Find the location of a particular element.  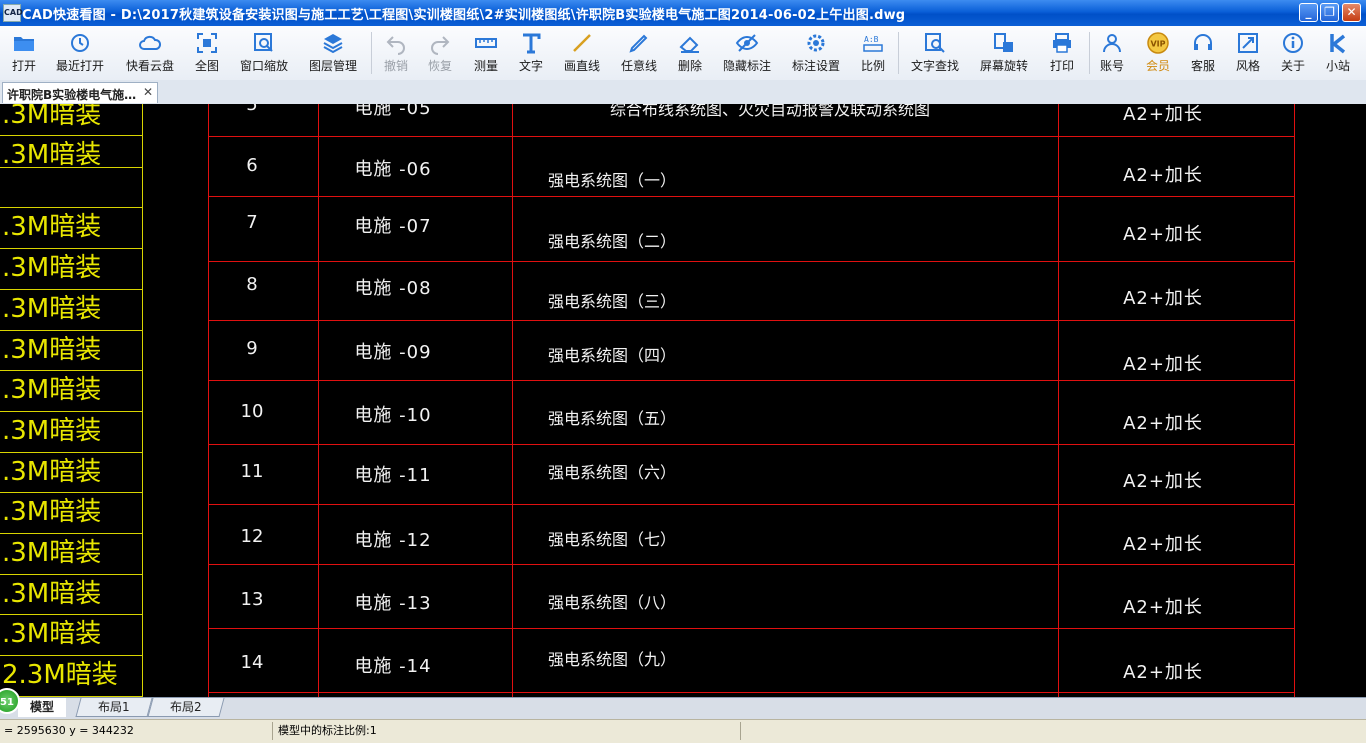

clock-icon is located at coordinates (80, 43).